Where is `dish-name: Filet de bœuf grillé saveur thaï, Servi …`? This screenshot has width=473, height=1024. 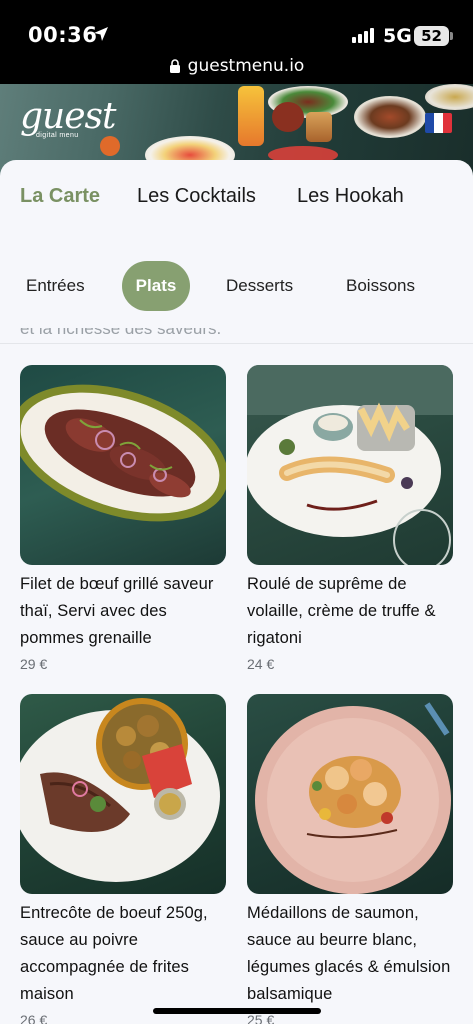
dish-name: Filet de bœuf grillé saveur thaï, Servi … is located at coordinates (117, 611).